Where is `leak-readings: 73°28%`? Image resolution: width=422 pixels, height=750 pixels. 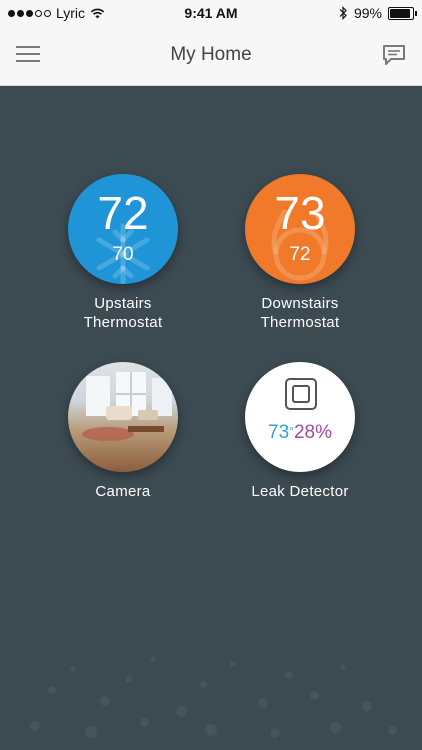
leak-readings: 73°28% is located at coordinates (300, 433).